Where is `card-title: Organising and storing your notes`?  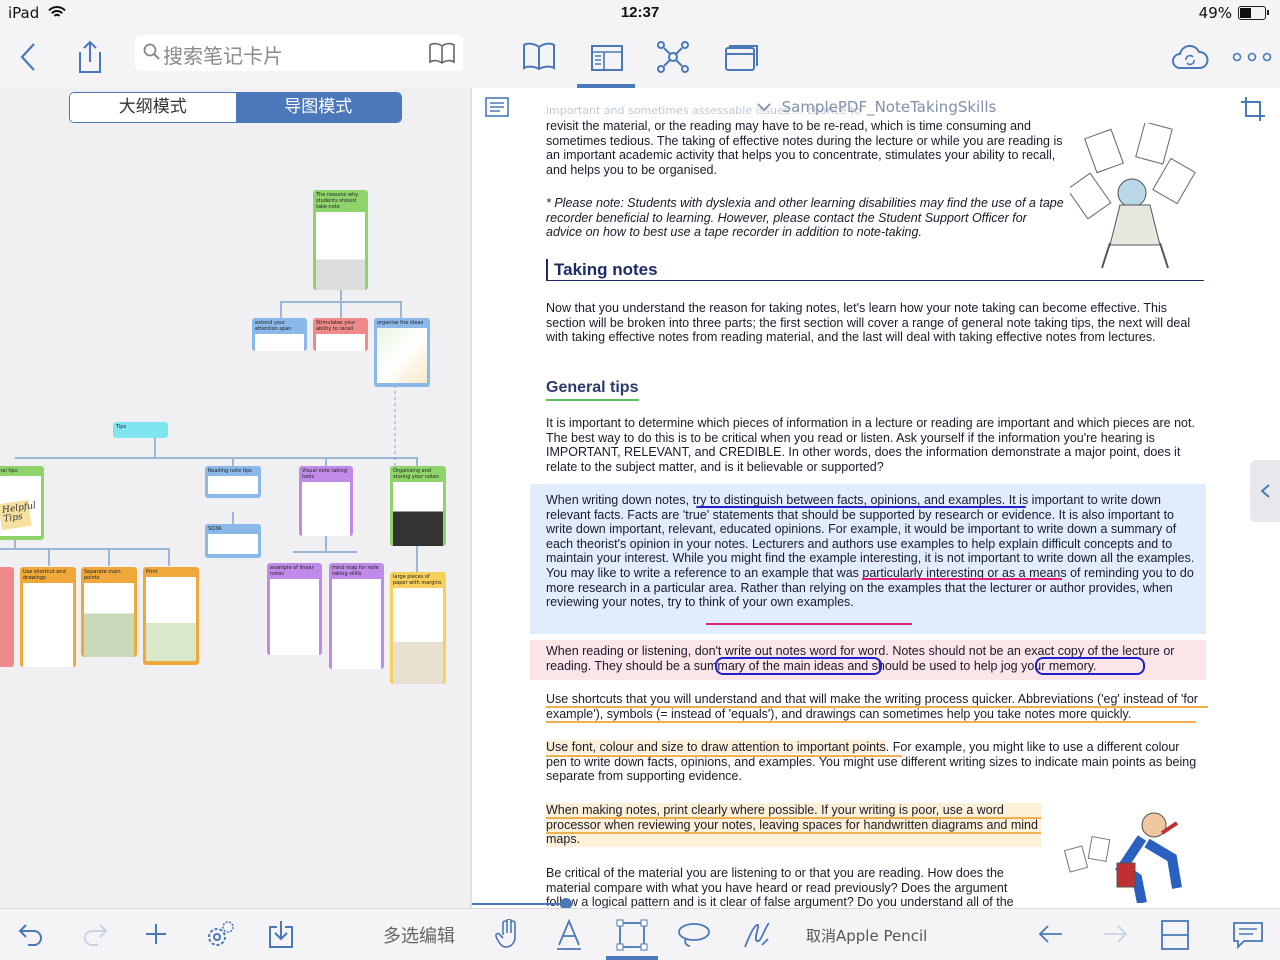 card-title: Organising and storing your notes is located at coordinates (416, 474).